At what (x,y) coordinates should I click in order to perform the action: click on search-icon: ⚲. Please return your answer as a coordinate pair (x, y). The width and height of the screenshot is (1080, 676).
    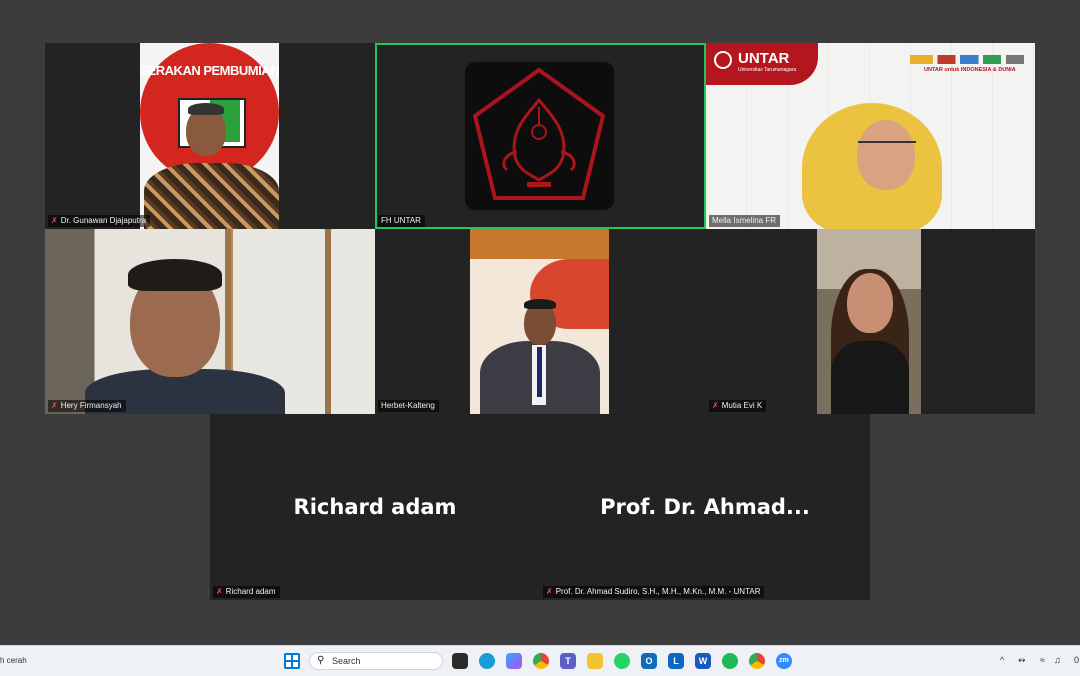
    Looking at the image, I should click on (321, 660).